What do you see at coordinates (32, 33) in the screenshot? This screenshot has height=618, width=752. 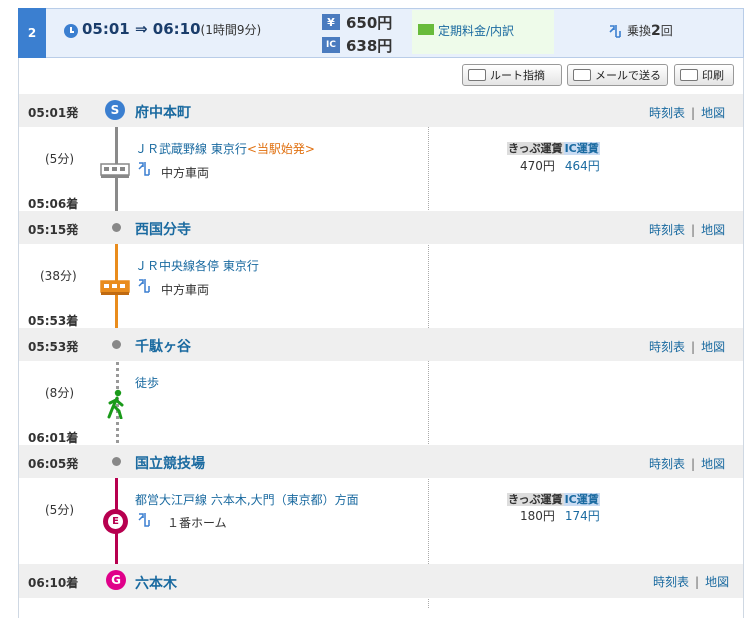 I see `route-number: 2` at bounding box center [32, 33].